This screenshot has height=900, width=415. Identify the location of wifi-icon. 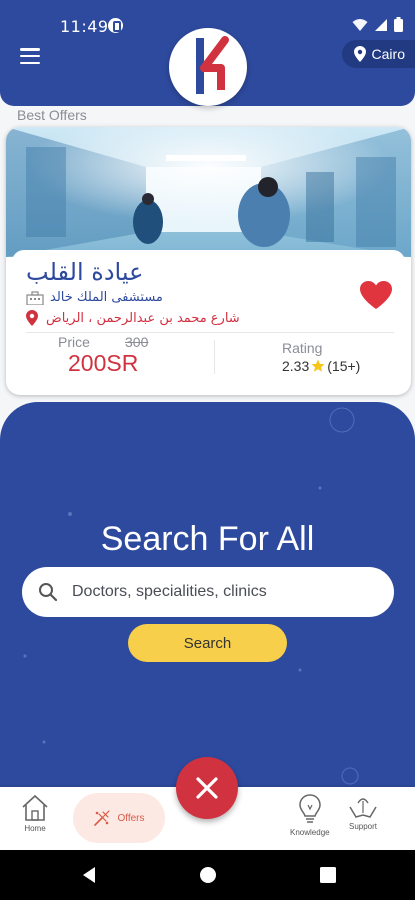
(360, 24).